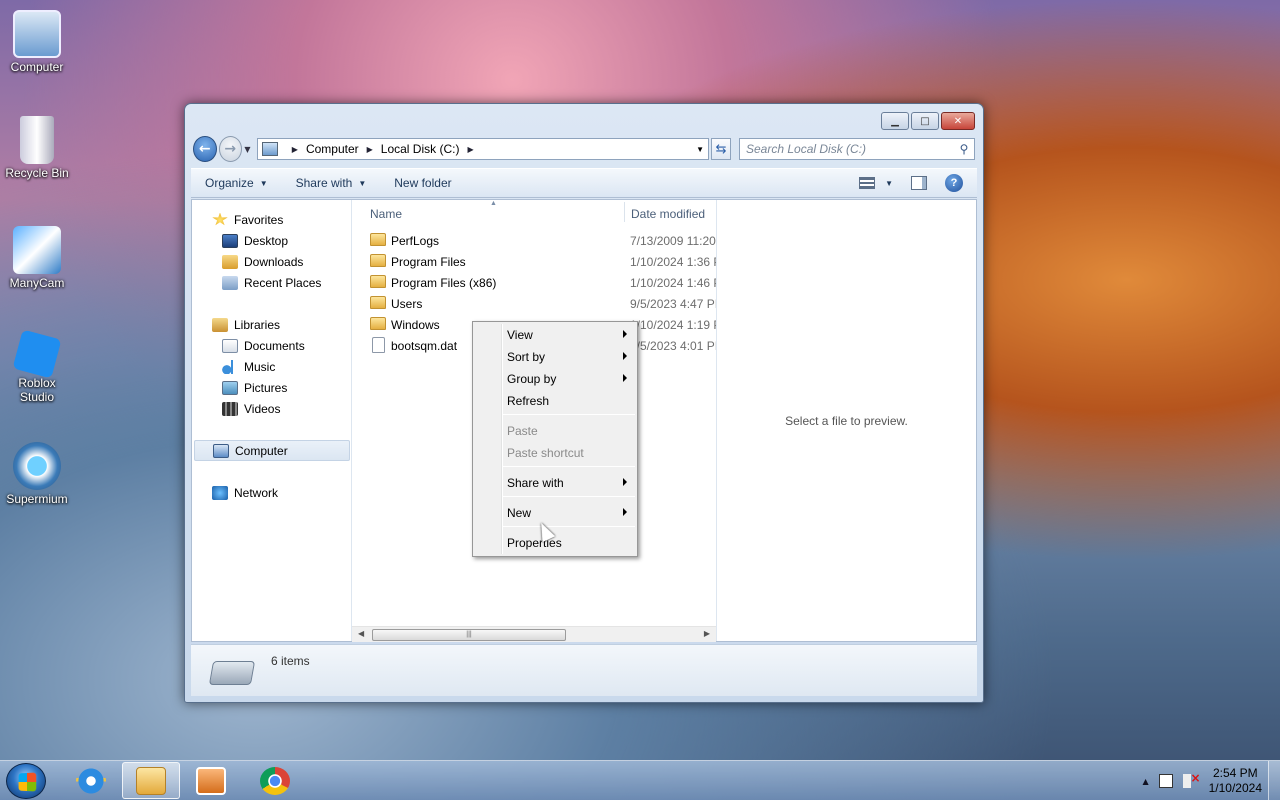  What do you see at coordinates (1274, 780) in the screenshot?
I see `show-desktop-button` at bounding box center [1274, 780].